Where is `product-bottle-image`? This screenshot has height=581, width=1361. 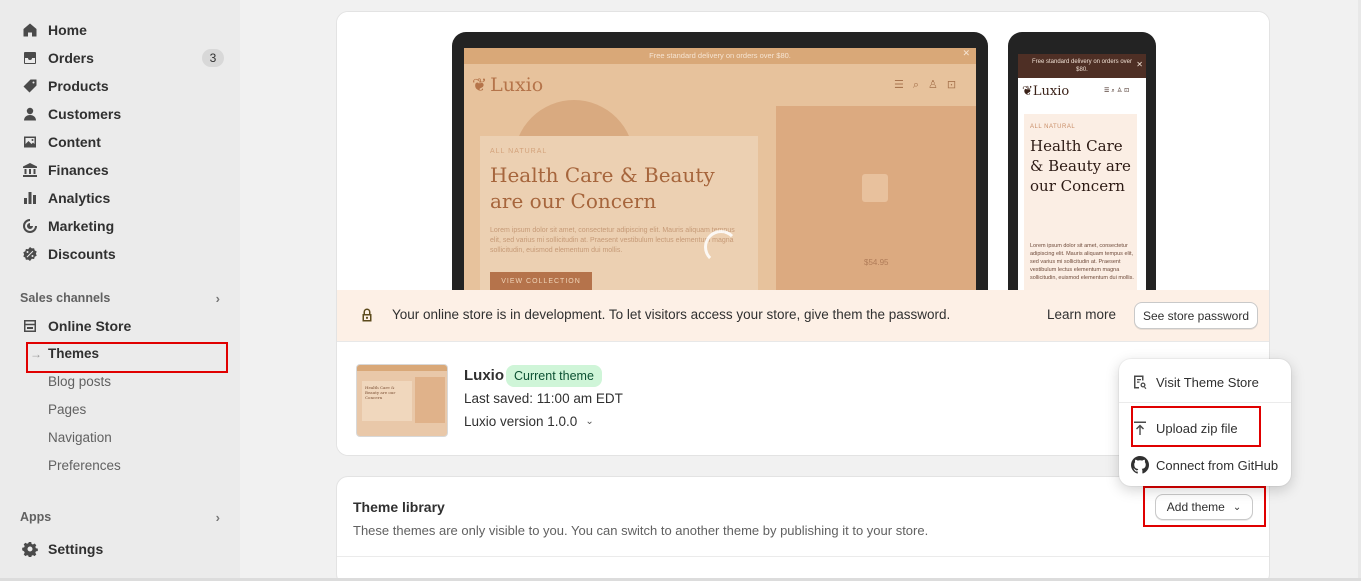
product-bottle-image is located at coordinates (875, 188).